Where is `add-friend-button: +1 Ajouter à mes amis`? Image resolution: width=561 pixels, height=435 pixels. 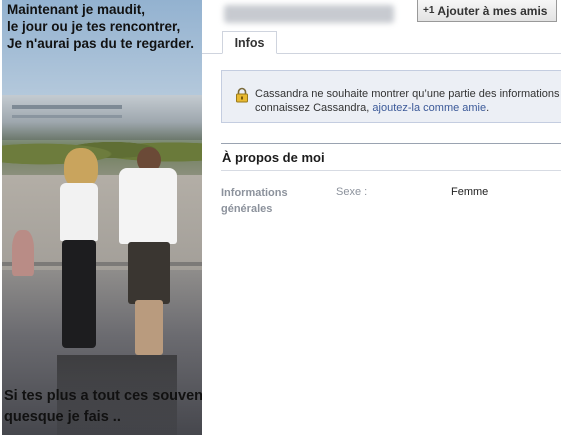 add-friend-button: +1 Ajouter à mes amis is located at coordinates (487, 11).